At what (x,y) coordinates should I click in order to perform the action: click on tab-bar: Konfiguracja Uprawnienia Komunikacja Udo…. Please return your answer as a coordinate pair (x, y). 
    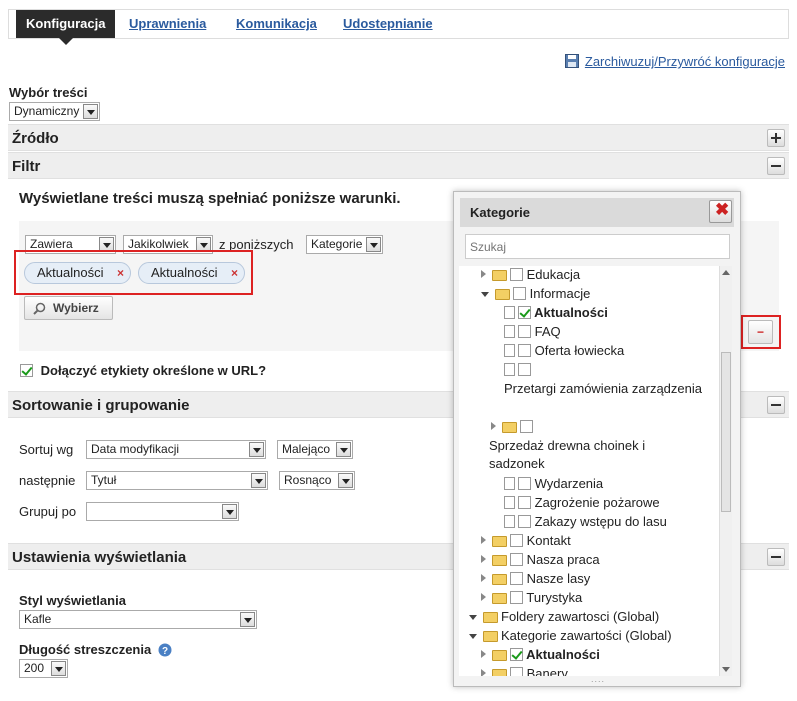
    Looking at the image, I should click on (398, 27).